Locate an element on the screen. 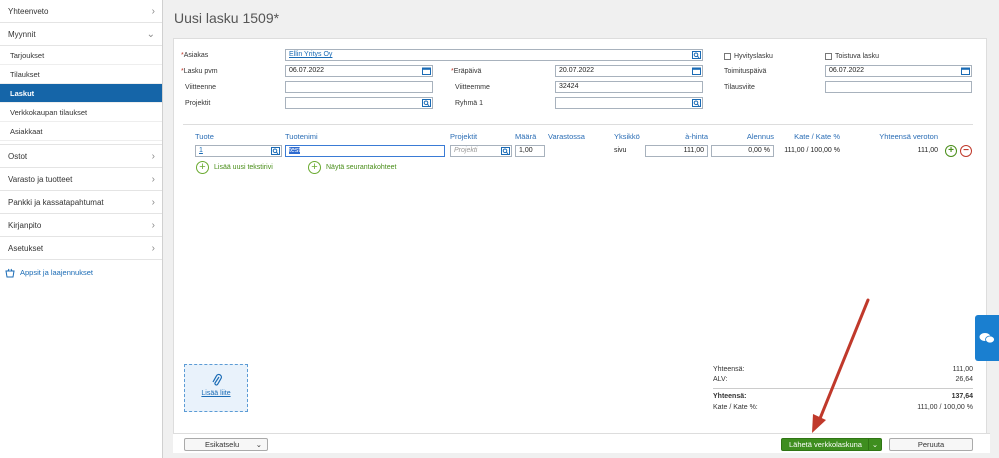 The width and height of the screenshot is (999, 458). show-tracking-link: + Näytä seurantakohteet is located at coordinates (352, 167).